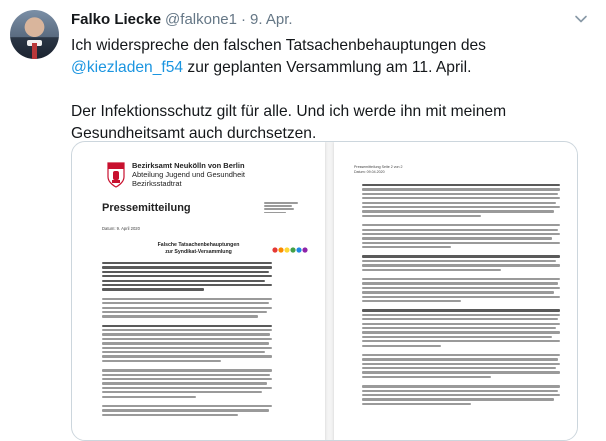  I want to click on document-date: Datum: 9. April 2020, so click(121, 228).